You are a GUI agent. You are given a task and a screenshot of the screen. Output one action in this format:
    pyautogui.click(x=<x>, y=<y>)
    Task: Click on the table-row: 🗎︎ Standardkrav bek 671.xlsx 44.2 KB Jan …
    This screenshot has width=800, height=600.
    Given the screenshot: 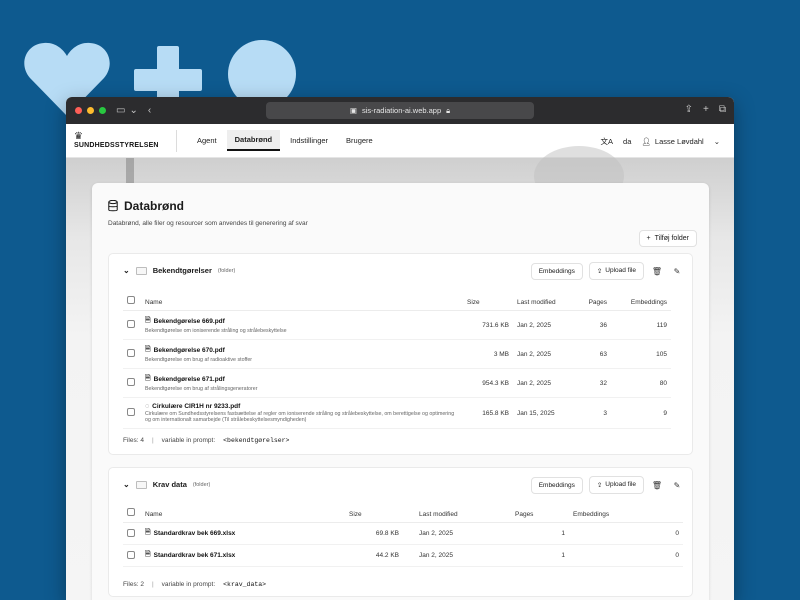 What is the action you would take?
    pyautogui.click(x=403, y=555)
    